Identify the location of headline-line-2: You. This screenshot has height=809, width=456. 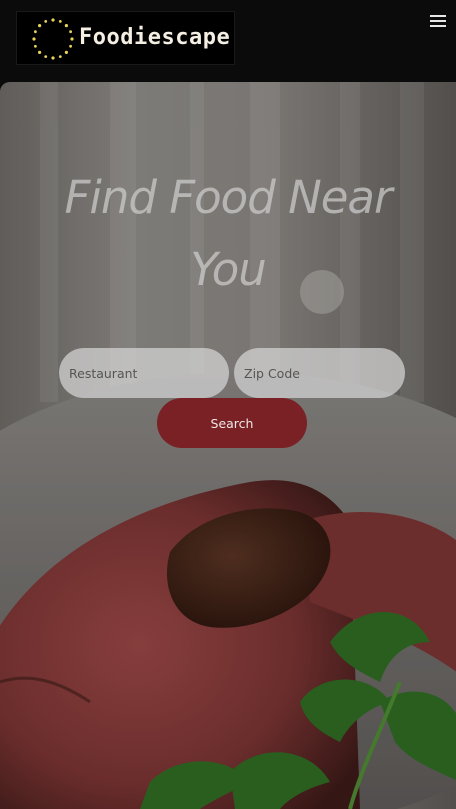
(228, 269).